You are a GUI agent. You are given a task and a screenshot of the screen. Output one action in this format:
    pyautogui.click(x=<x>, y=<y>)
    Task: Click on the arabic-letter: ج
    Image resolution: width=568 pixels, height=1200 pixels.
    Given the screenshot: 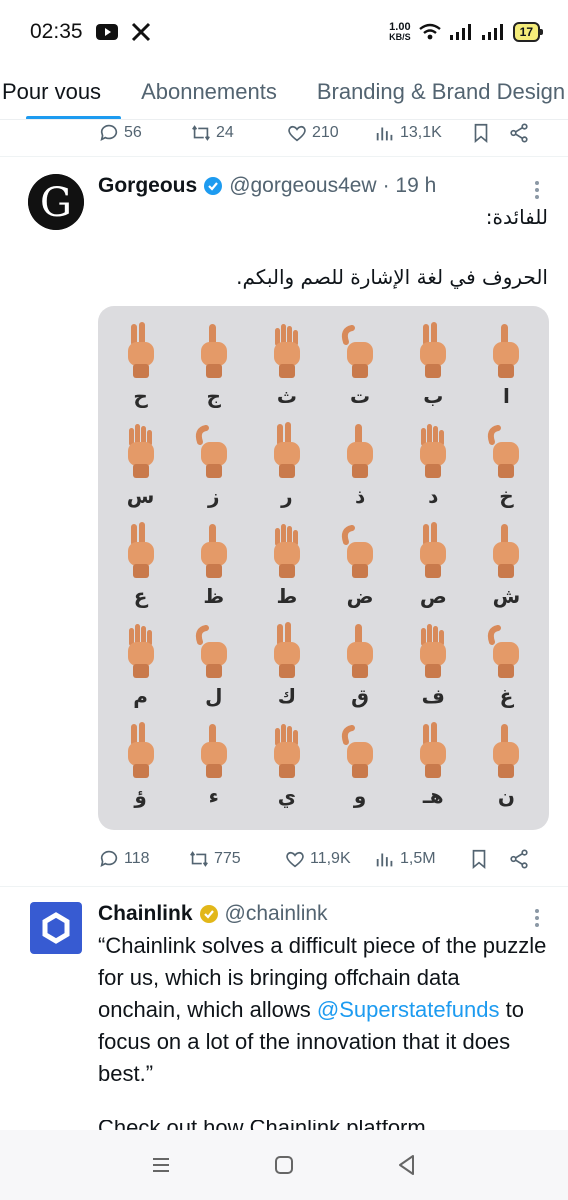 What is the action you would take?
    pyautogui.click(x=213, y=396)
    